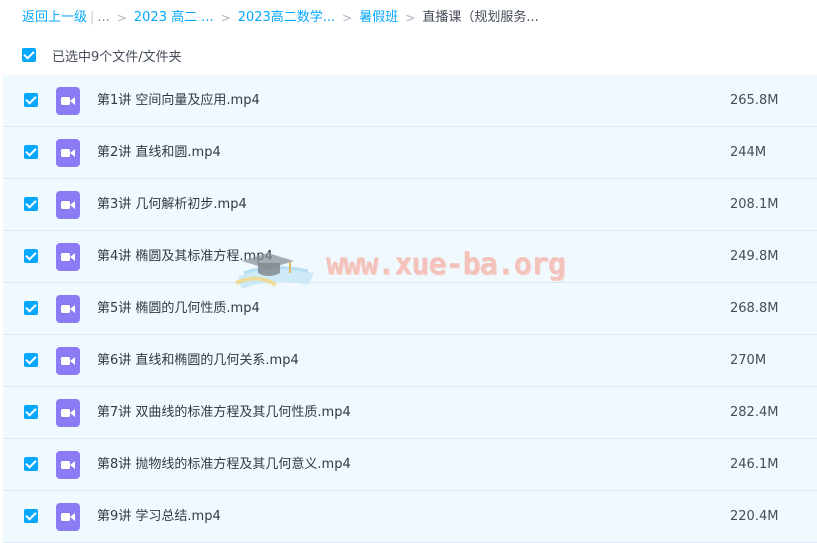 The height and width of the screenshot is (543, 817). What do you see at coordinates (754, 516) in the screenshot?
I see `file-size: 220.4M` at bounding box center [754, 516].